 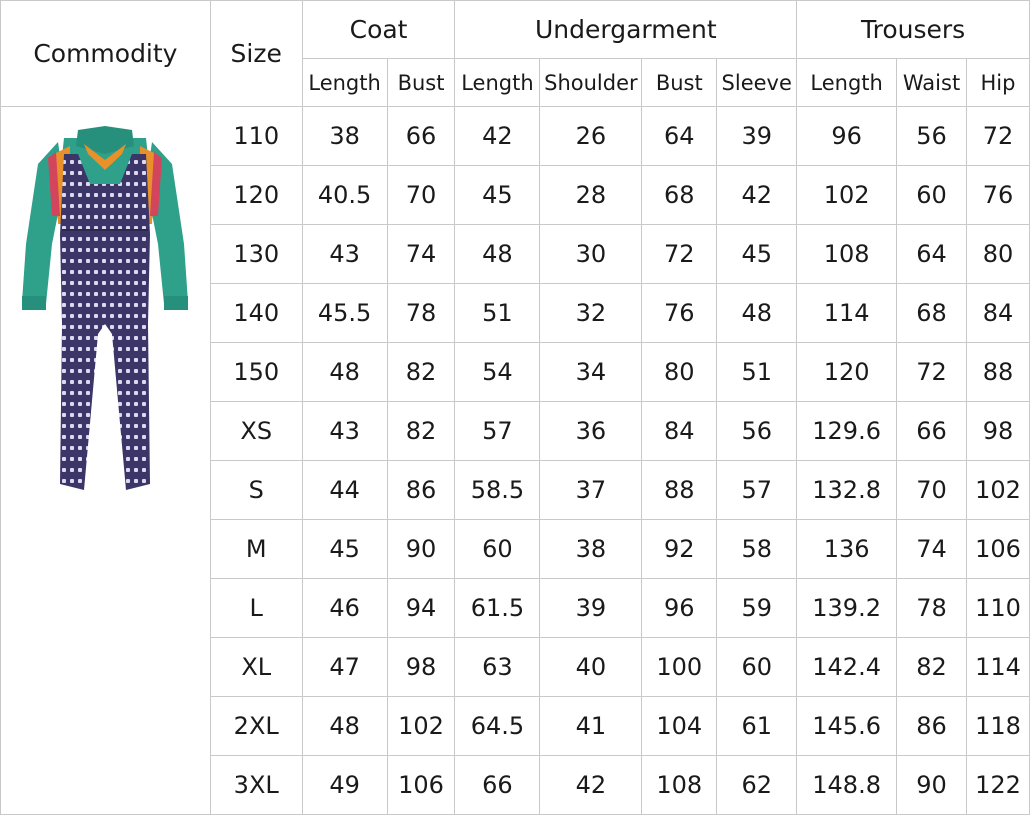 What do you see at coordinates (591, 372) in the screenshot?
I see `undergarment-shoulder-cell: 34` at bounding box center [591, 372].